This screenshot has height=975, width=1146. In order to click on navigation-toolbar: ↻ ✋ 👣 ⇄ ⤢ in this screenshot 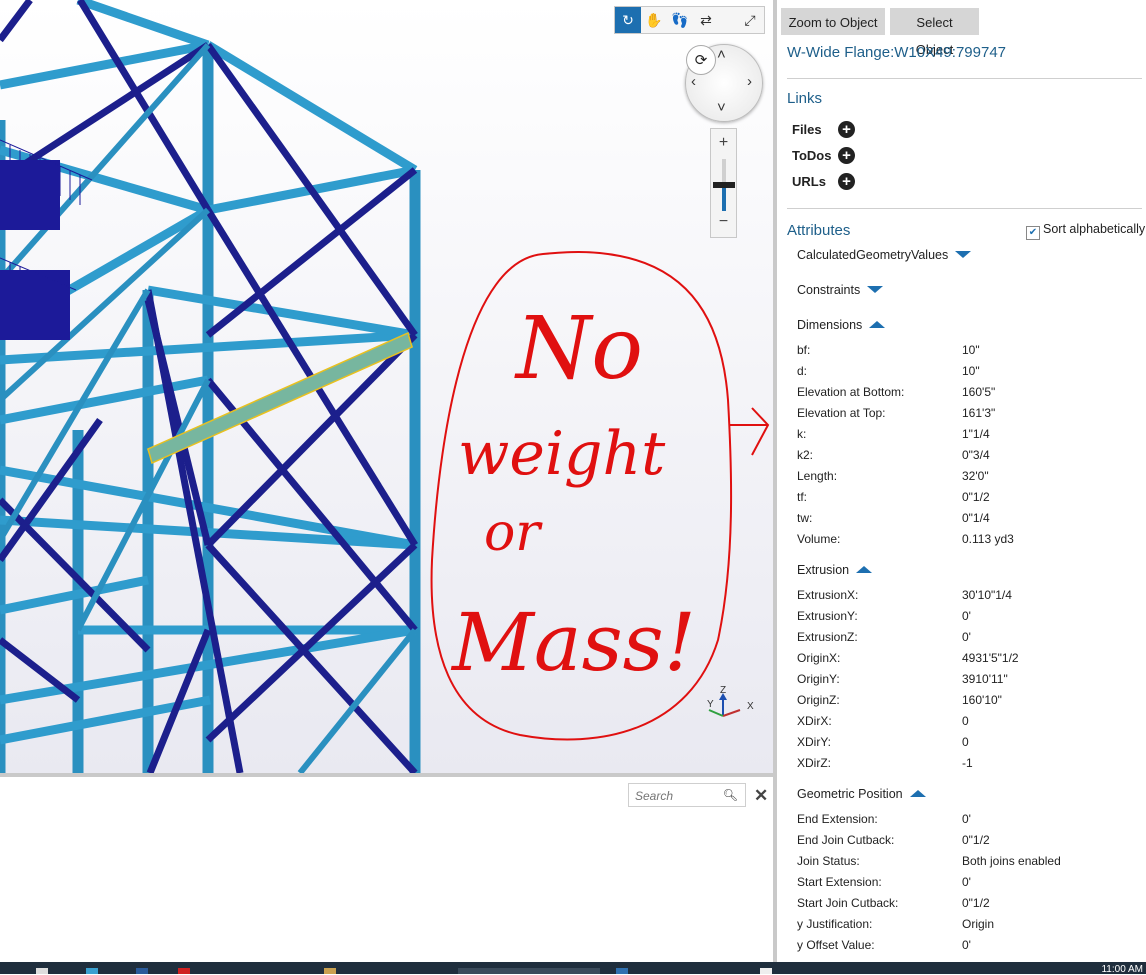, I will do `click(689, 20)`.